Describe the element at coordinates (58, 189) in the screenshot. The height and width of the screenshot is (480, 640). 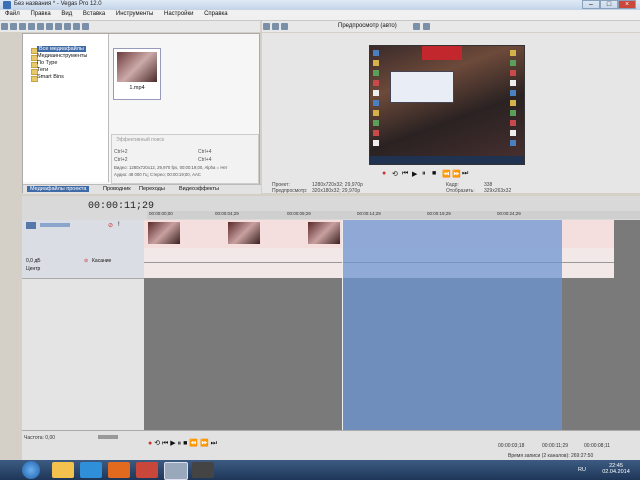
I see `tab-project-media: Медиафайлы проекта` at that location.